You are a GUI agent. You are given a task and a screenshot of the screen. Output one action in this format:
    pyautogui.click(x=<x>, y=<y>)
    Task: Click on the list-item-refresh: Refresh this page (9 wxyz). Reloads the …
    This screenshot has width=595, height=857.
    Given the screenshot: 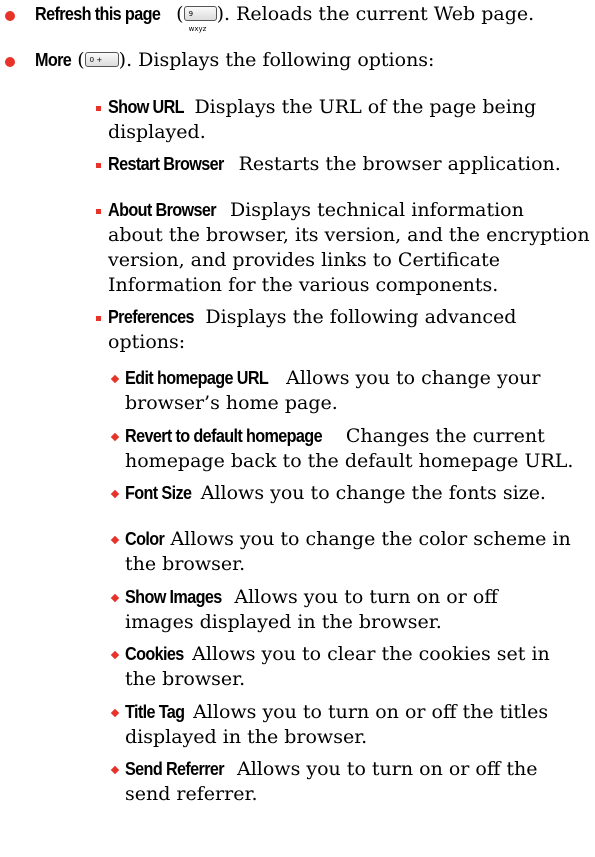 What is the action you would take?
    pyautogui.click(x=285, y=17)
    